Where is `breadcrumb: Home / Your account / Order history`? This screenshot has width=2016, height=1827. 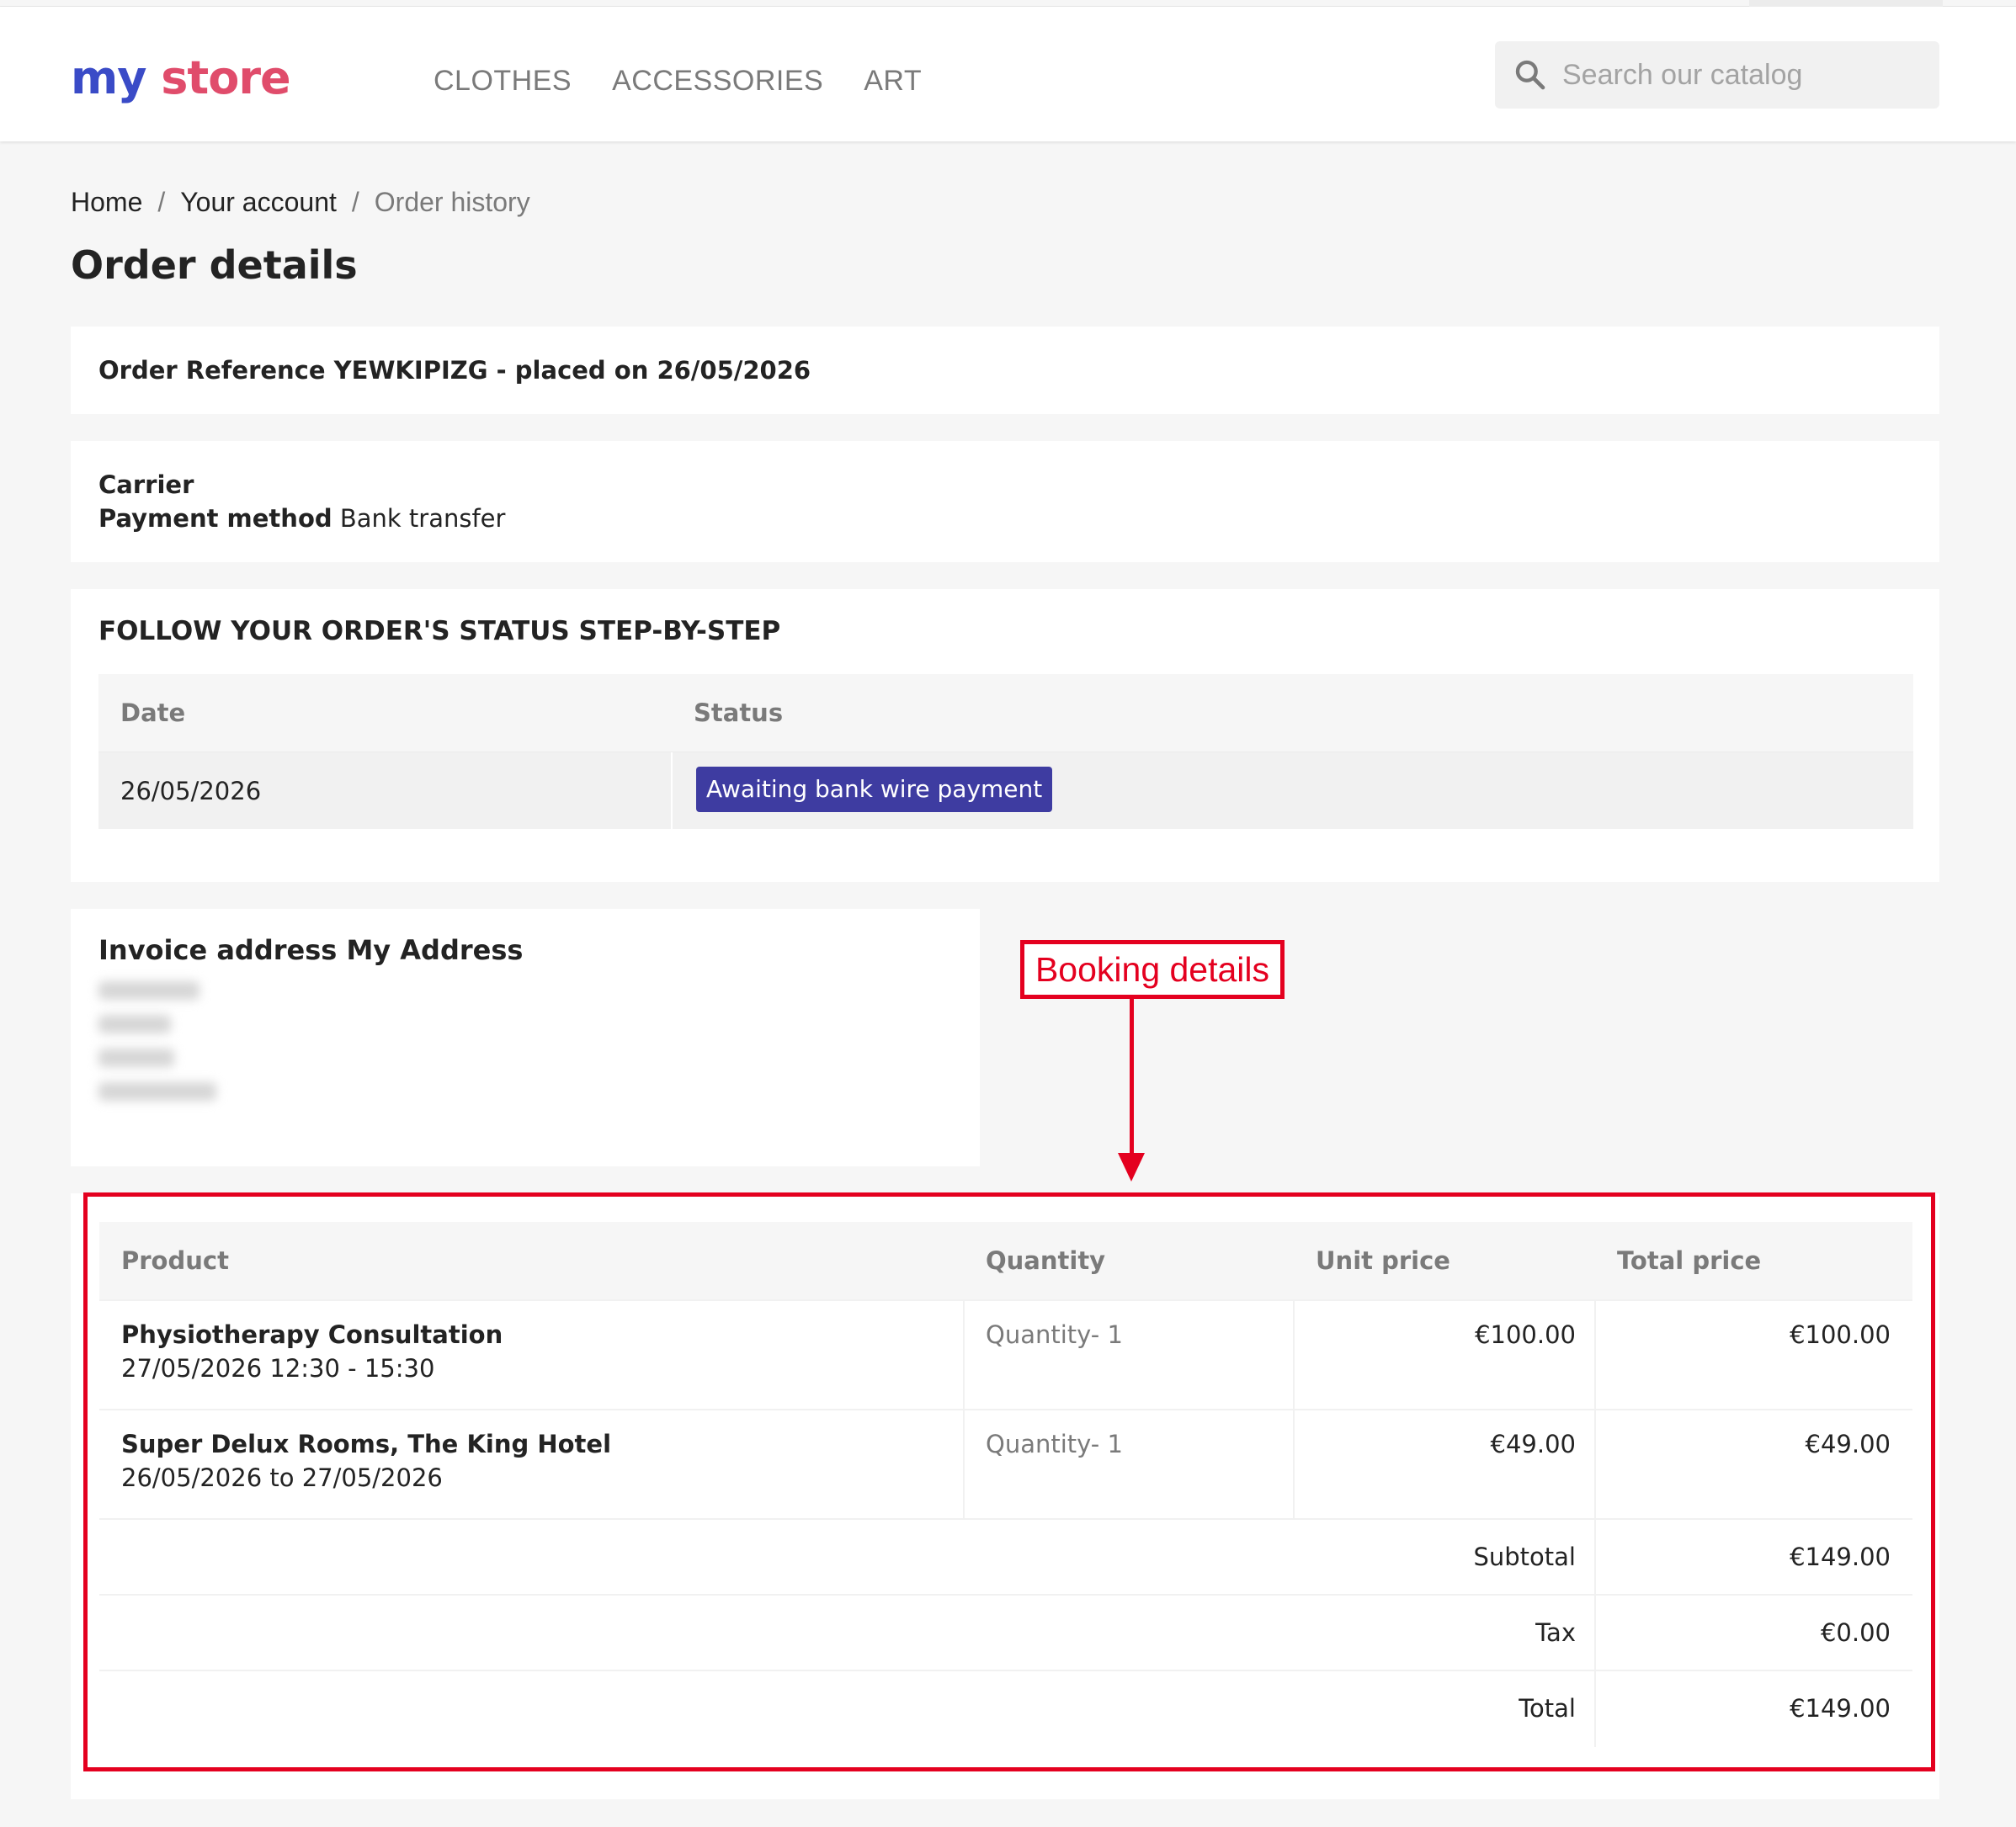 breadcrumb: Home / Your account / Order history is located at coordinates (301, 202).